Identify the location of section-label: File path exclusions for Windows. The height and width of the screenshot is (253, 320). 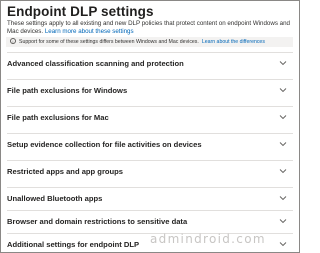
(67, 90).